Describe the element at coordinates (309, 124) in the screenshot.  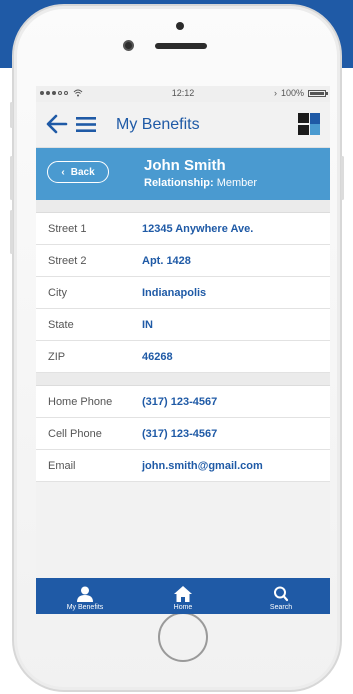
I see `brand-logo` at that location.